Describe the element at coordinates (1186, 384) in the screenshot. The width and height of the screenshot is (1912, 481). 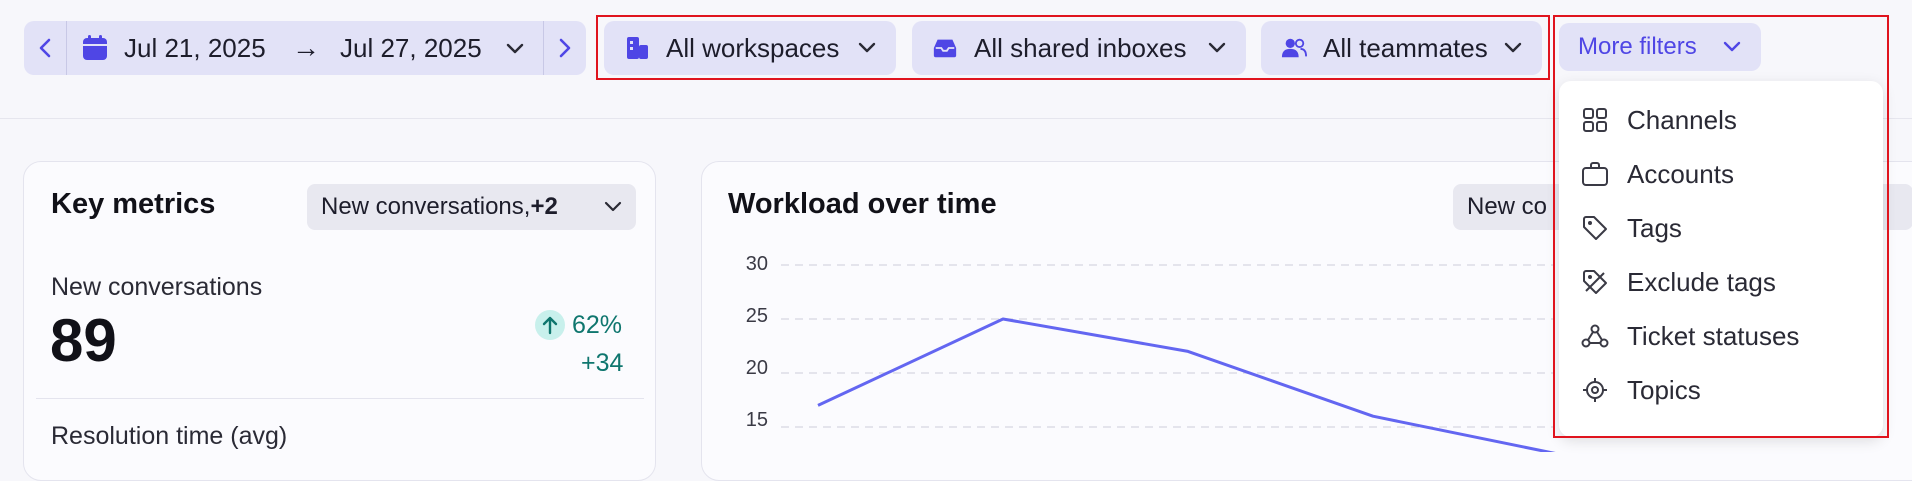
I see `workload-series-line` at that location.